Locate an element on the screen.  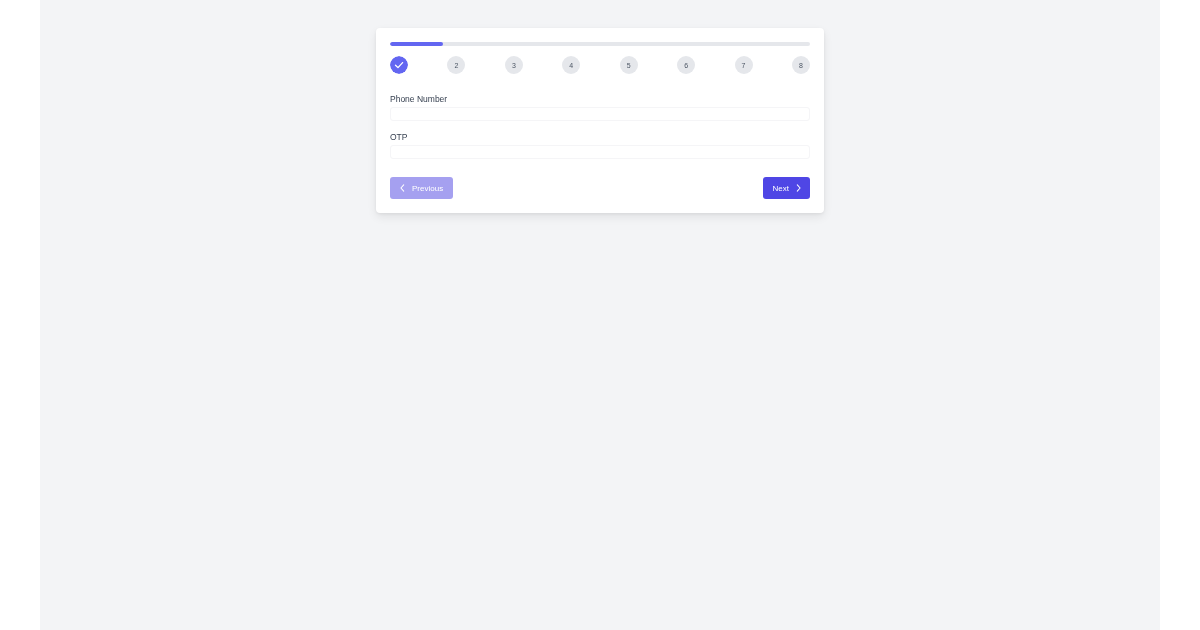
chevron-left-icon is located at coordinates (402, 188).